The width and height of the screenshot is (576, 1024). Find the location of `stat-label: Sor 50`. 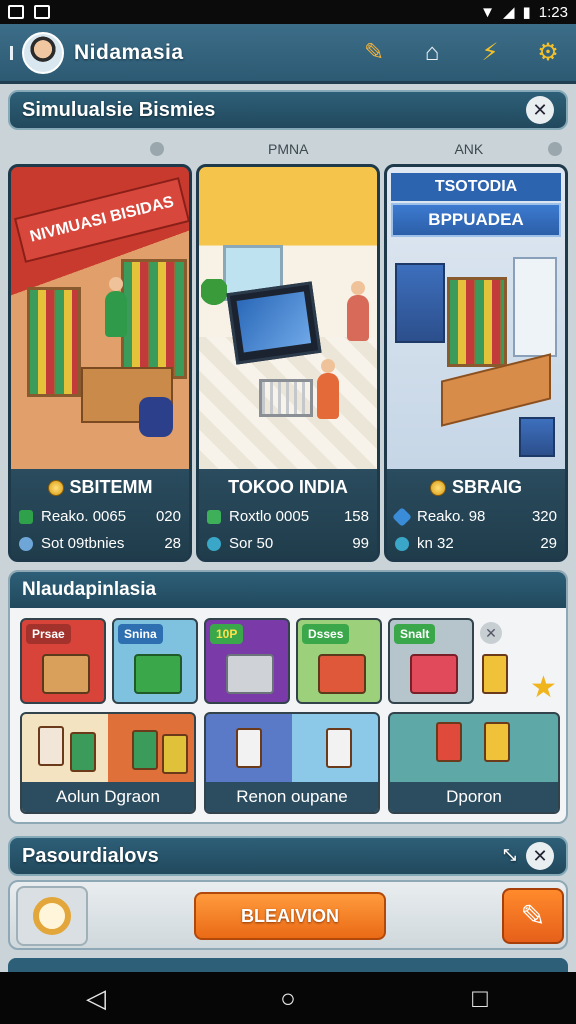

stat-label: Sor 50 is located at coordinates (251, 543).